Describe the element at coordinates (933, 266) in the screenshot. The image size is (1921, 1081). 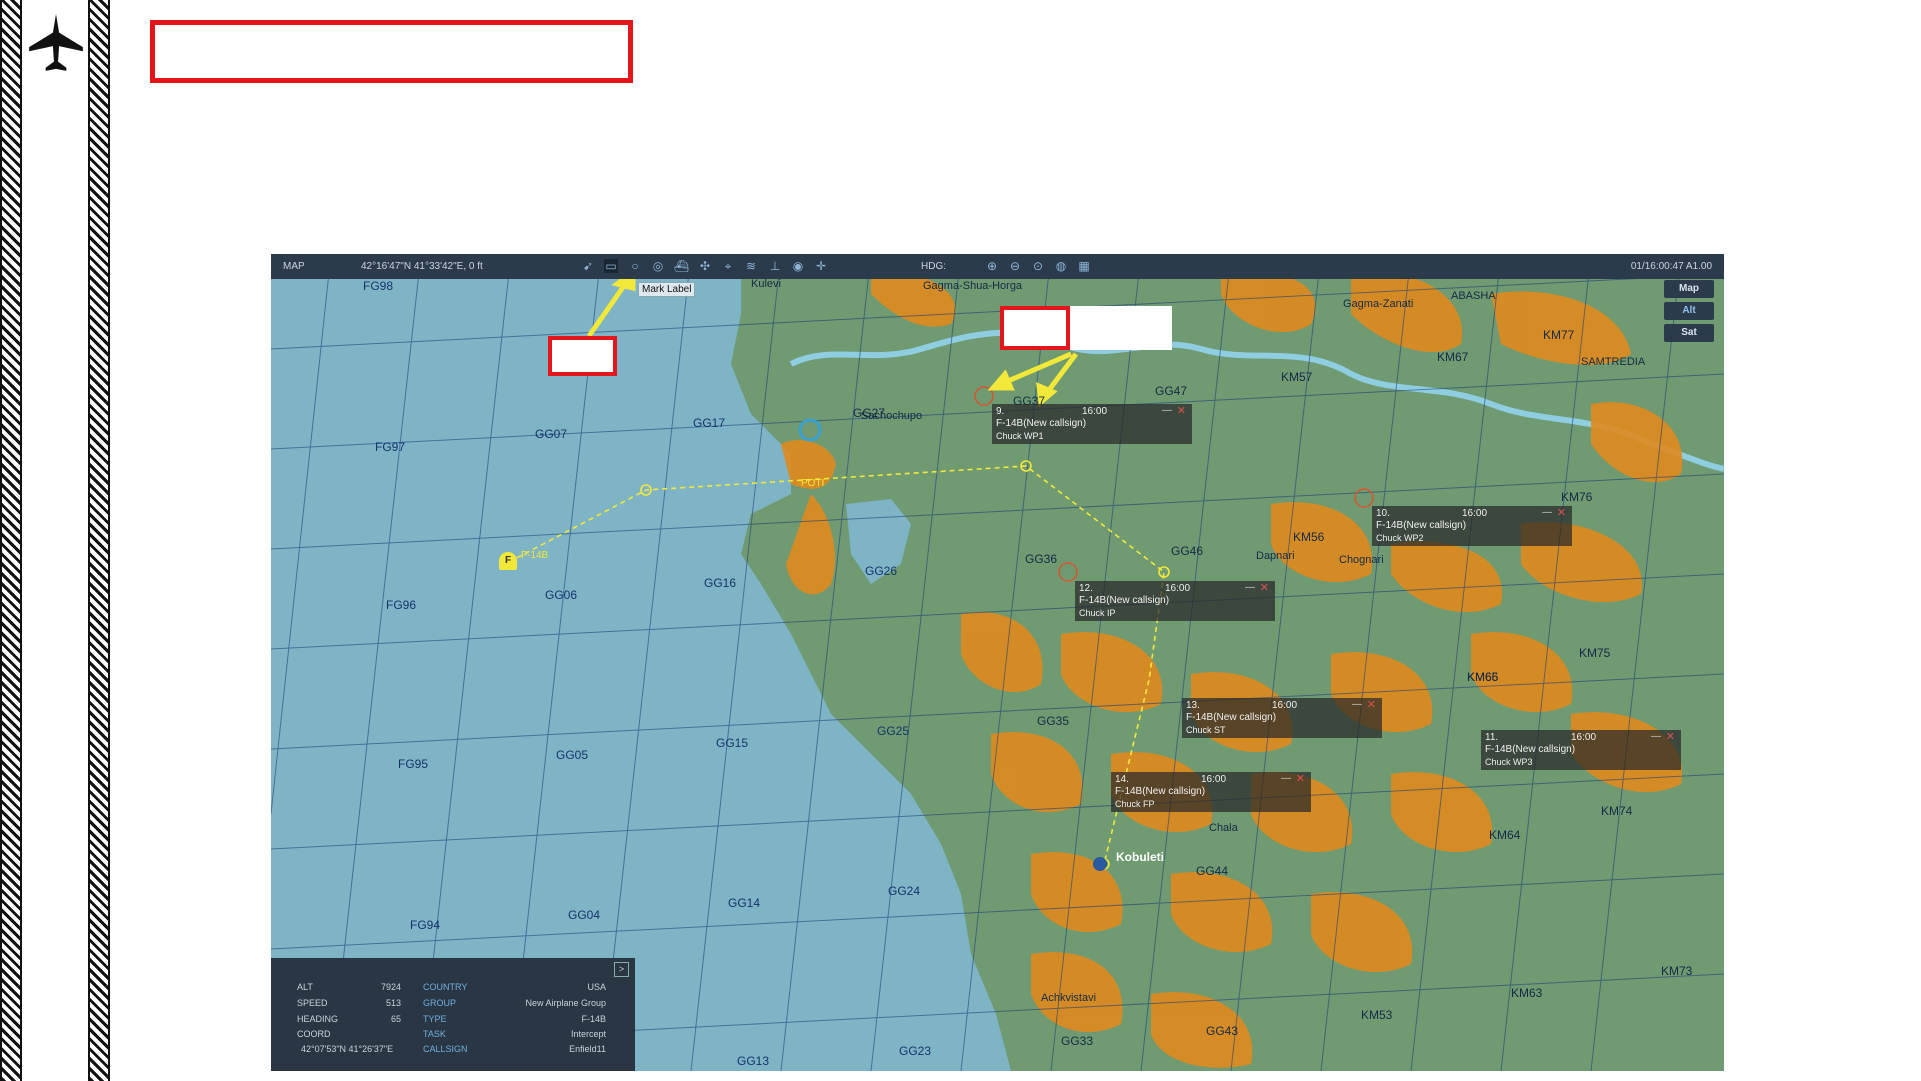
I see `heading-label: HDG:` at that location.